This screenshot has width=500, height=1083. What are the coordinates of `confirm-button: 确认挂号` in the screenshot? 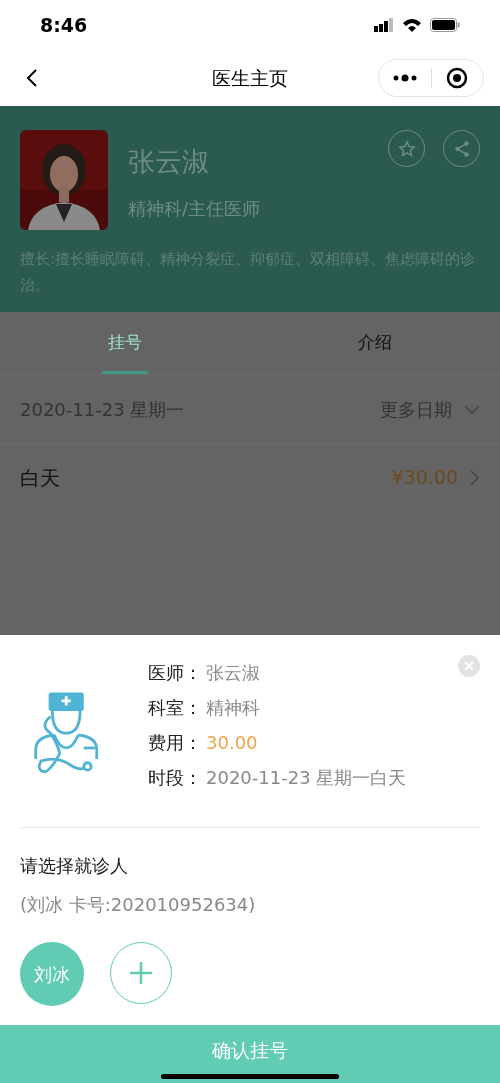 It's located at (250, 1054).